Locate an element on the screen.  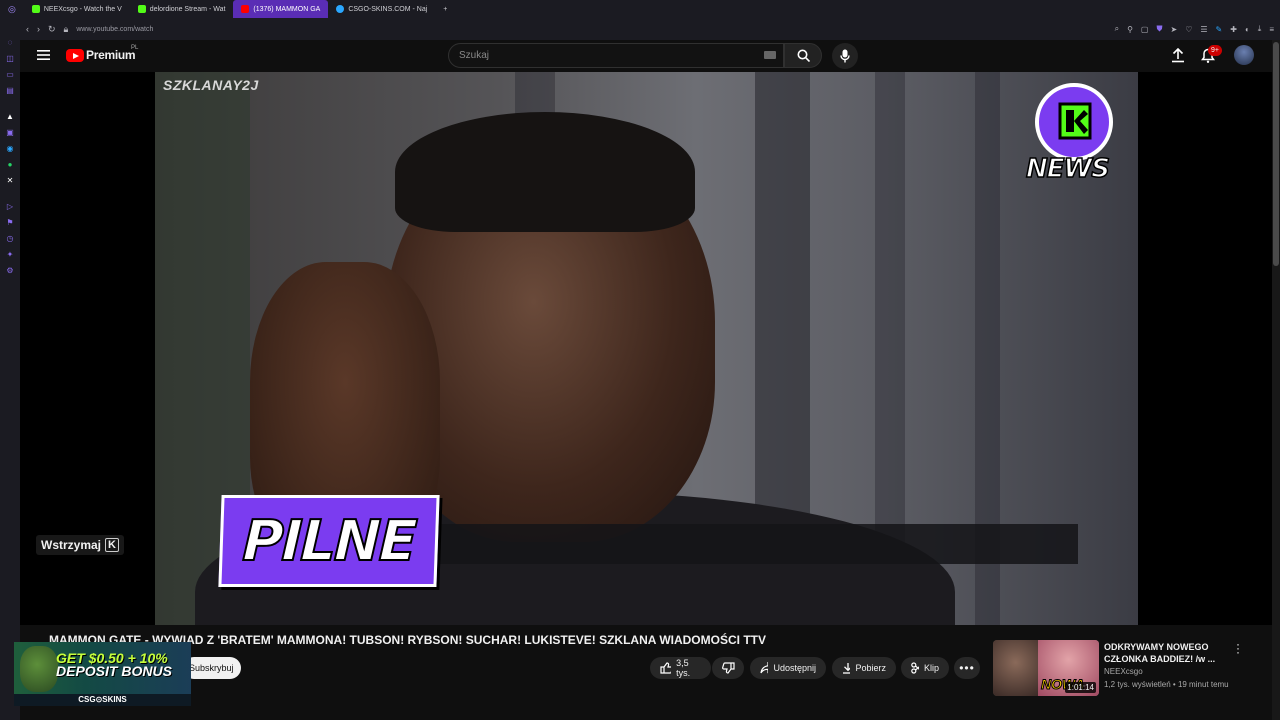
extensions-icon: ✦ is located at coordinates (10, 255).